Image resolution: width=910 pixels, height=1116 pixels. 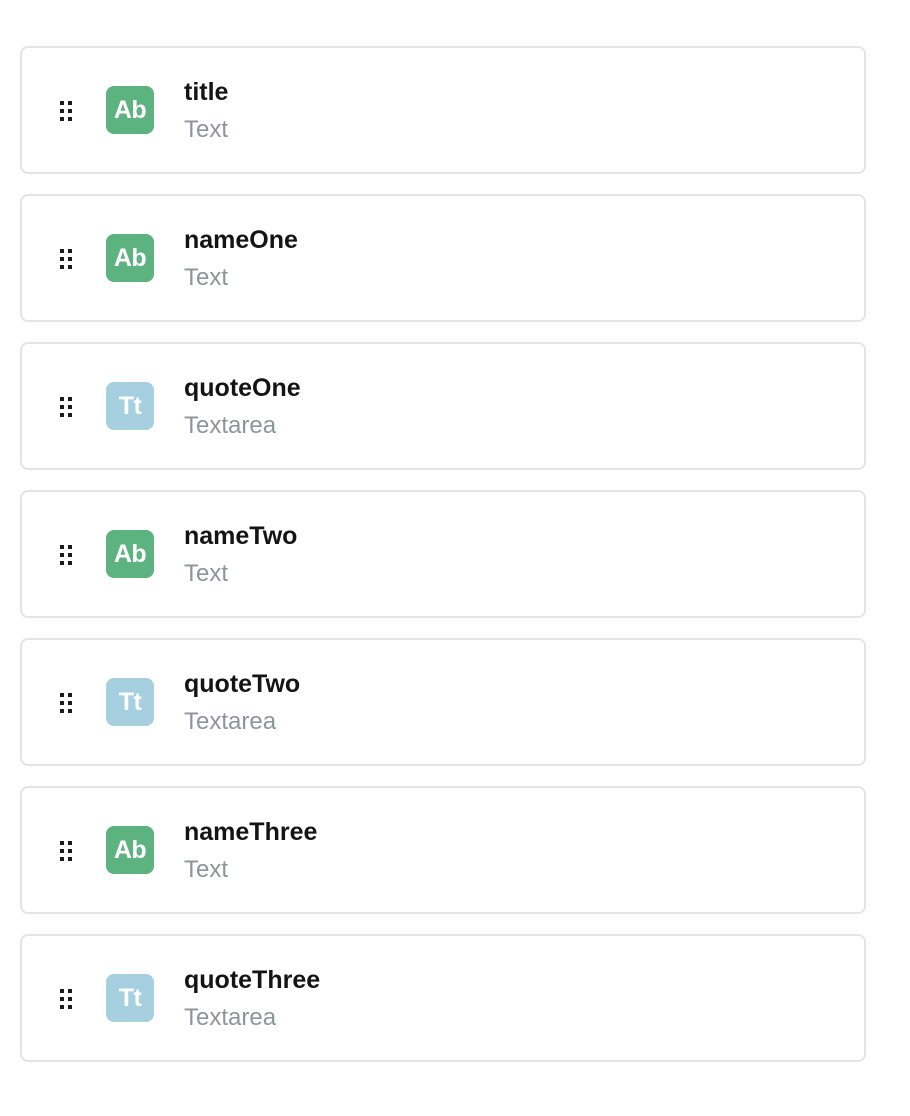 I want to click on field-name: quoteOne, so click(x=242, y=388).